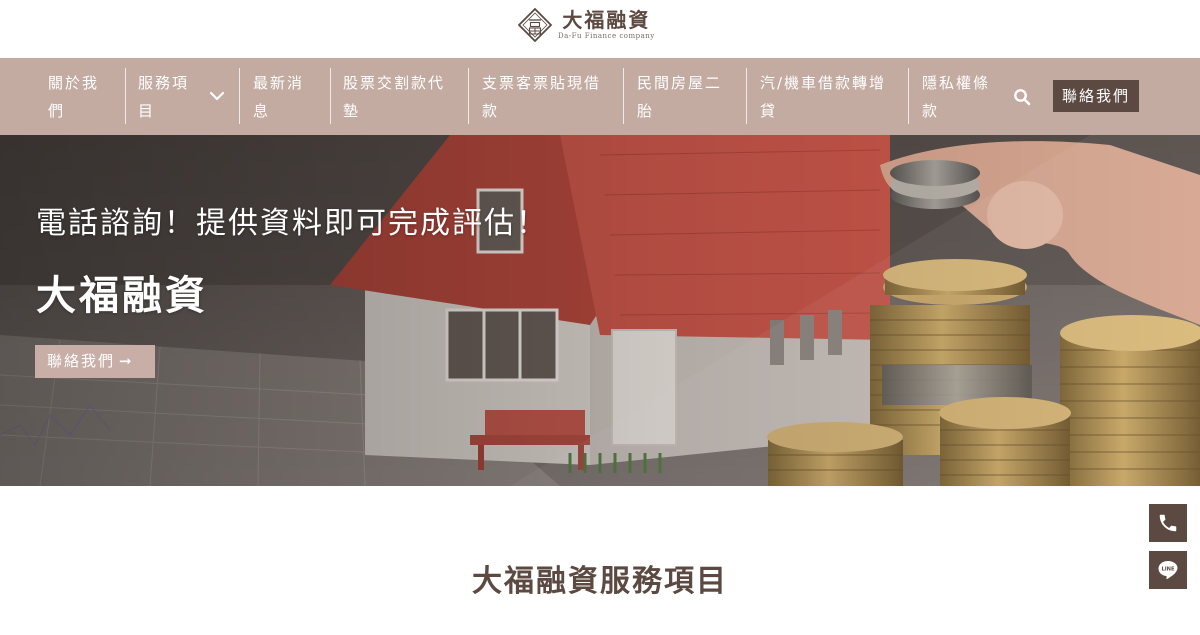 The image size is (1200, 635). What do you see at coordinates (956, 83) in the screenshot?
I see `nav-item-label: 隱私權條` at bounding box center [956, 83].